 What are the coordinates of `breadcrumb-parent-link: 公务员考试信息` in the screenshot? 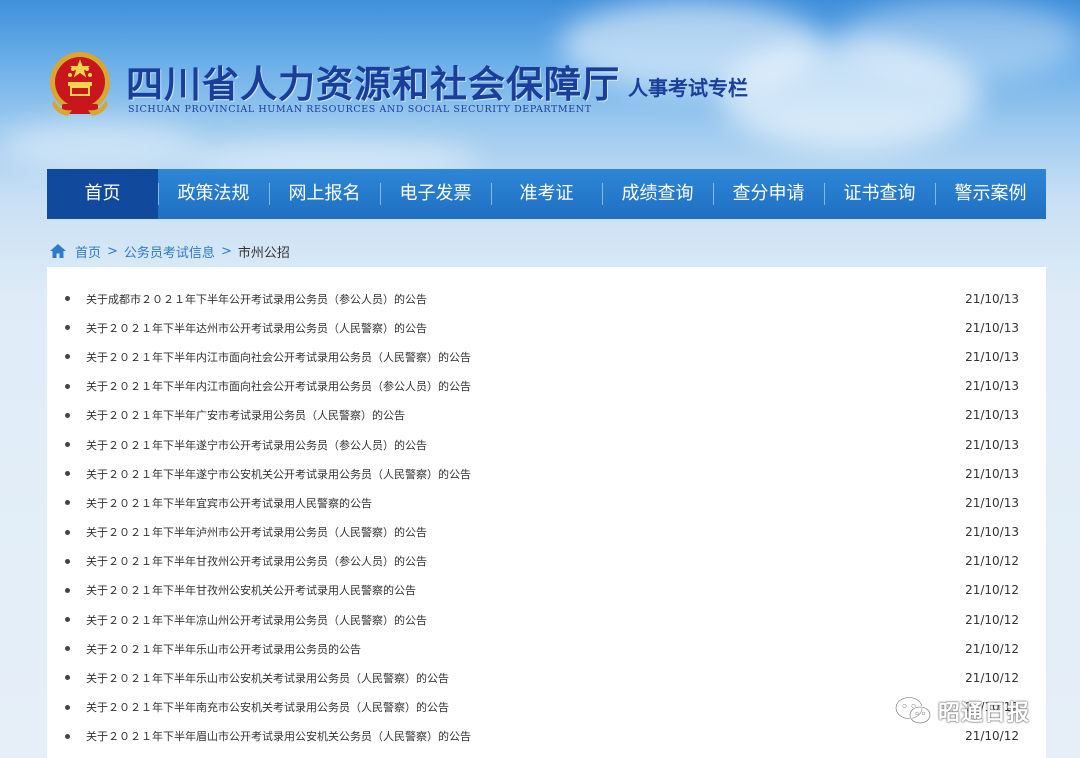 It's located at (169, 251).